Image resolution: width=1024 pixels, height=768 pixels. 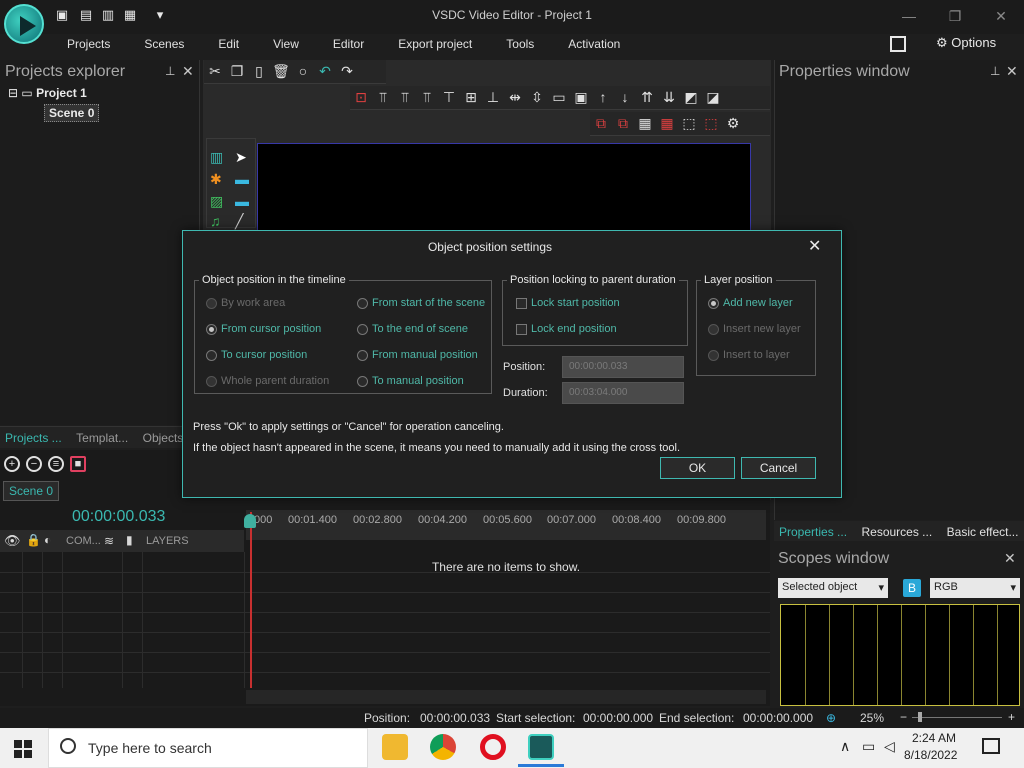 What do you see at coordinates (975, 588) in the screenshot?
I see `scope-mode-select: RGB ▾` at bounding box center [975, 588].